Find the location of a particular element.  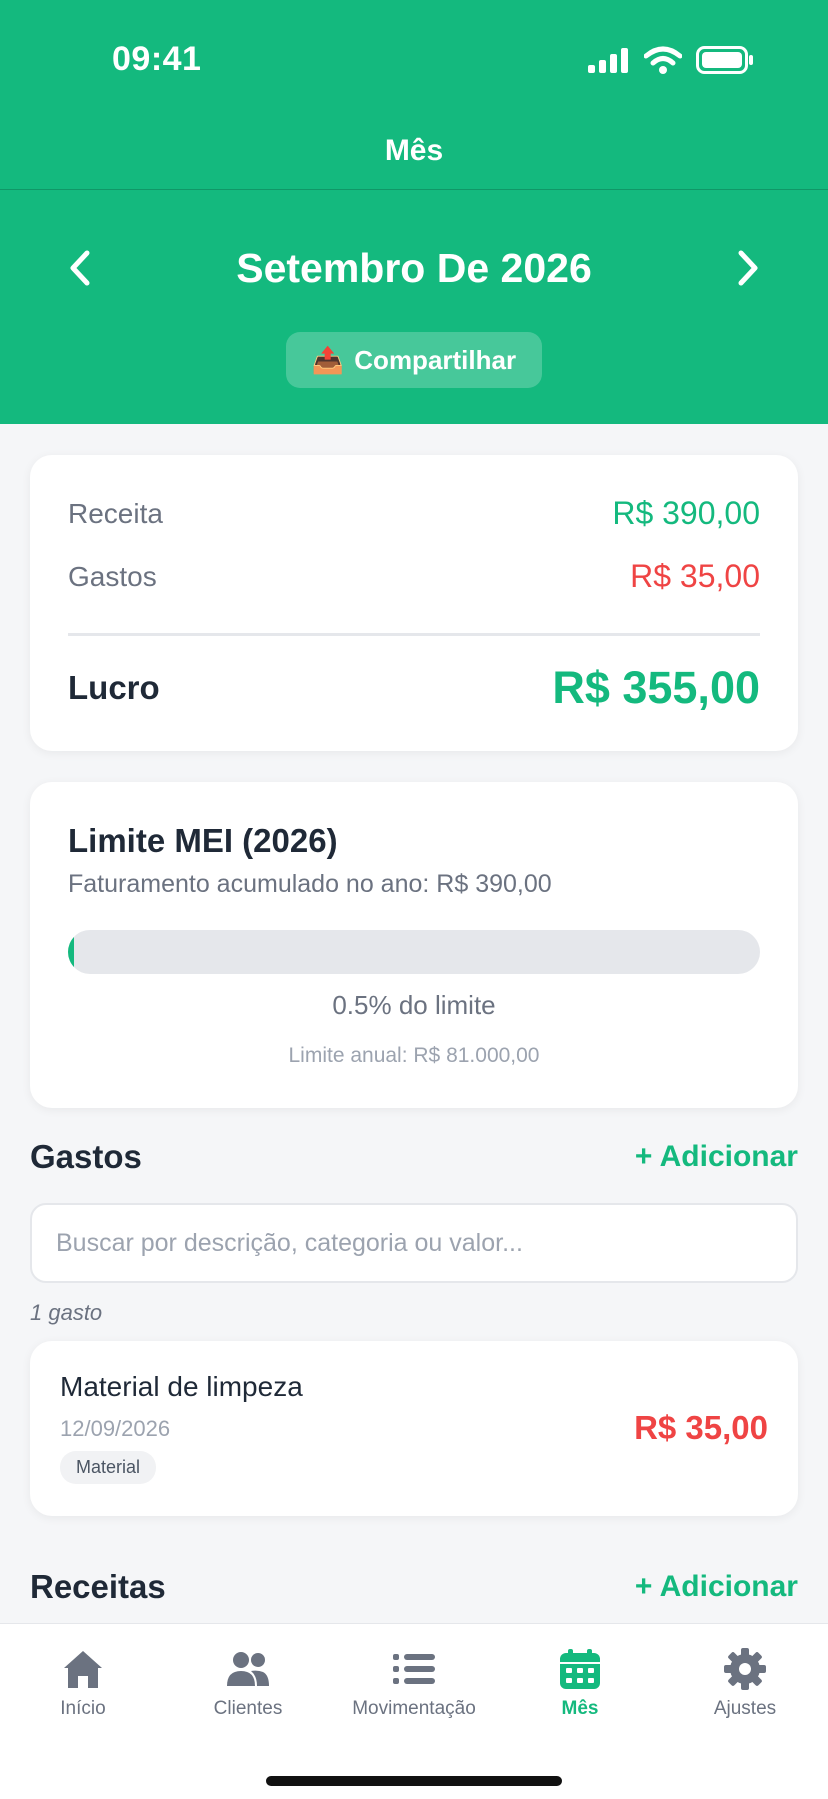

status-icons is located at coordinates (671, 62).